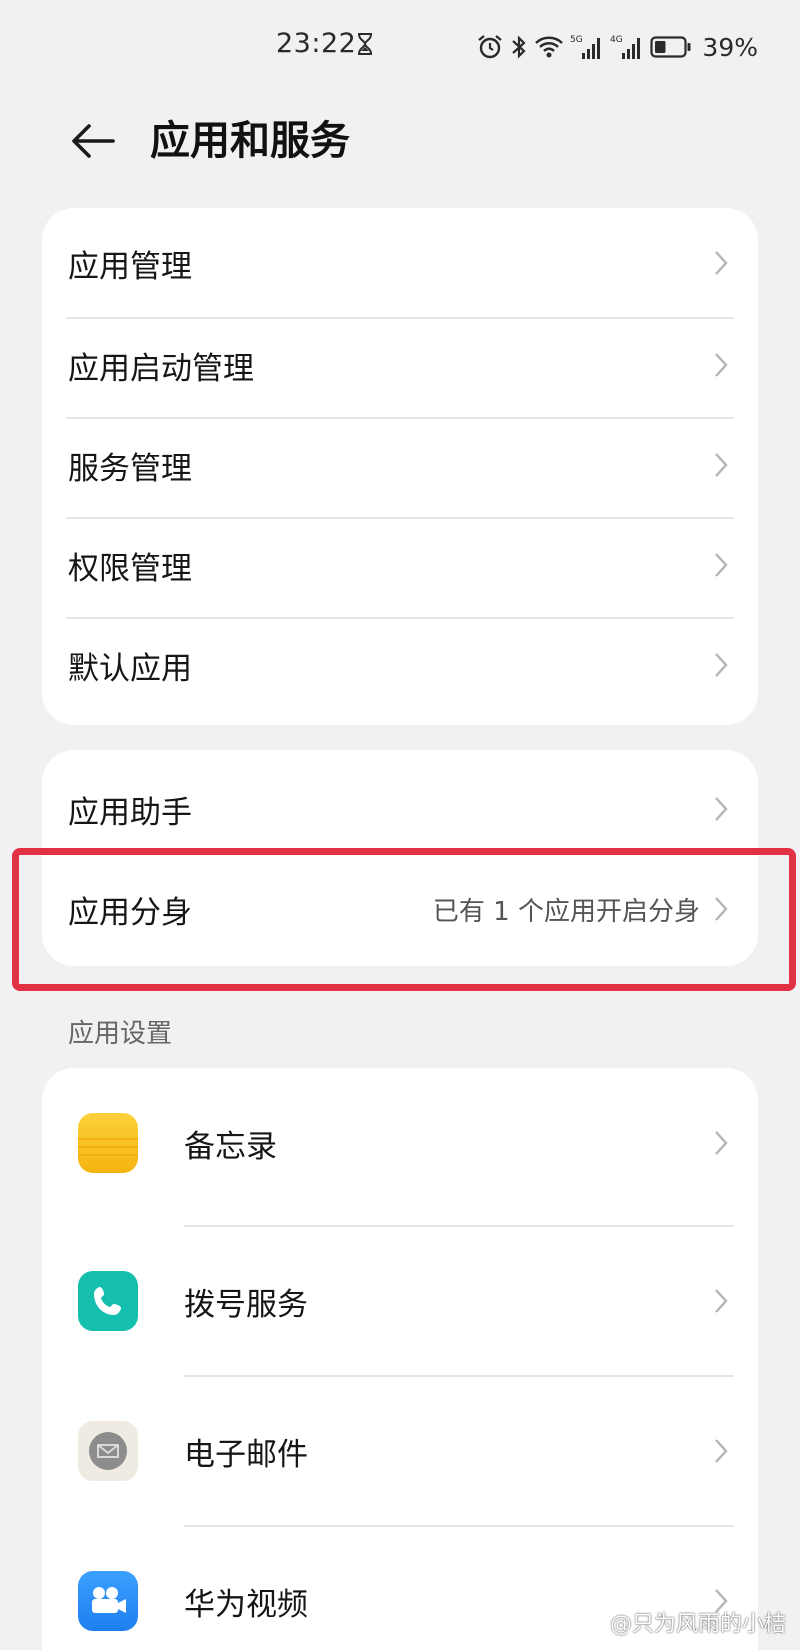  What do you see at coordinates (730, 47) in the screenshot?
I see `battery-percent: 39%` at bounding box center [730, 47].